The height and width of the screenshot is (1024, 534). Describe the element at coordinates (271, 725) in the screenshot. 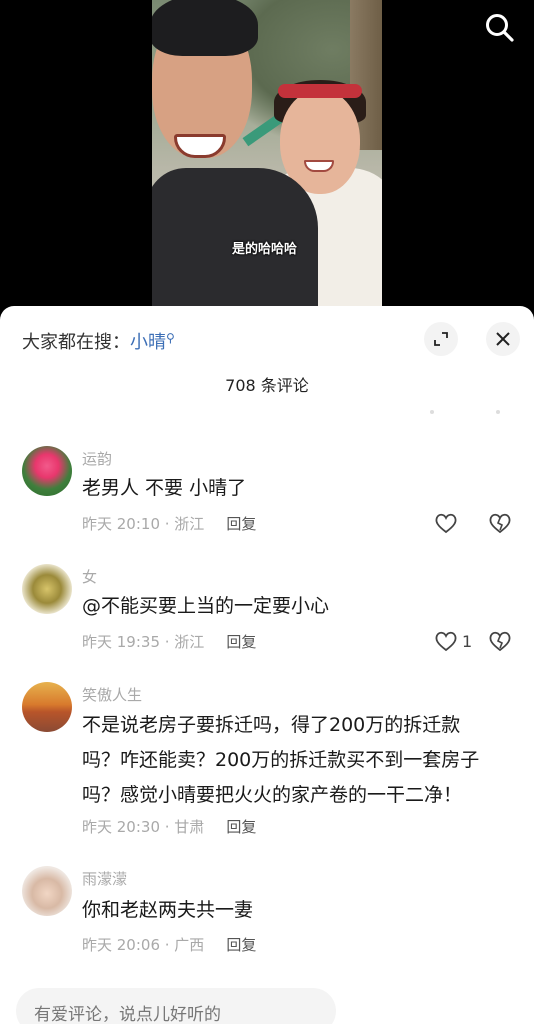

I see `comment-text-line: 不是说老房子要拆迁吗，得了200万的拆迁款` at that location.